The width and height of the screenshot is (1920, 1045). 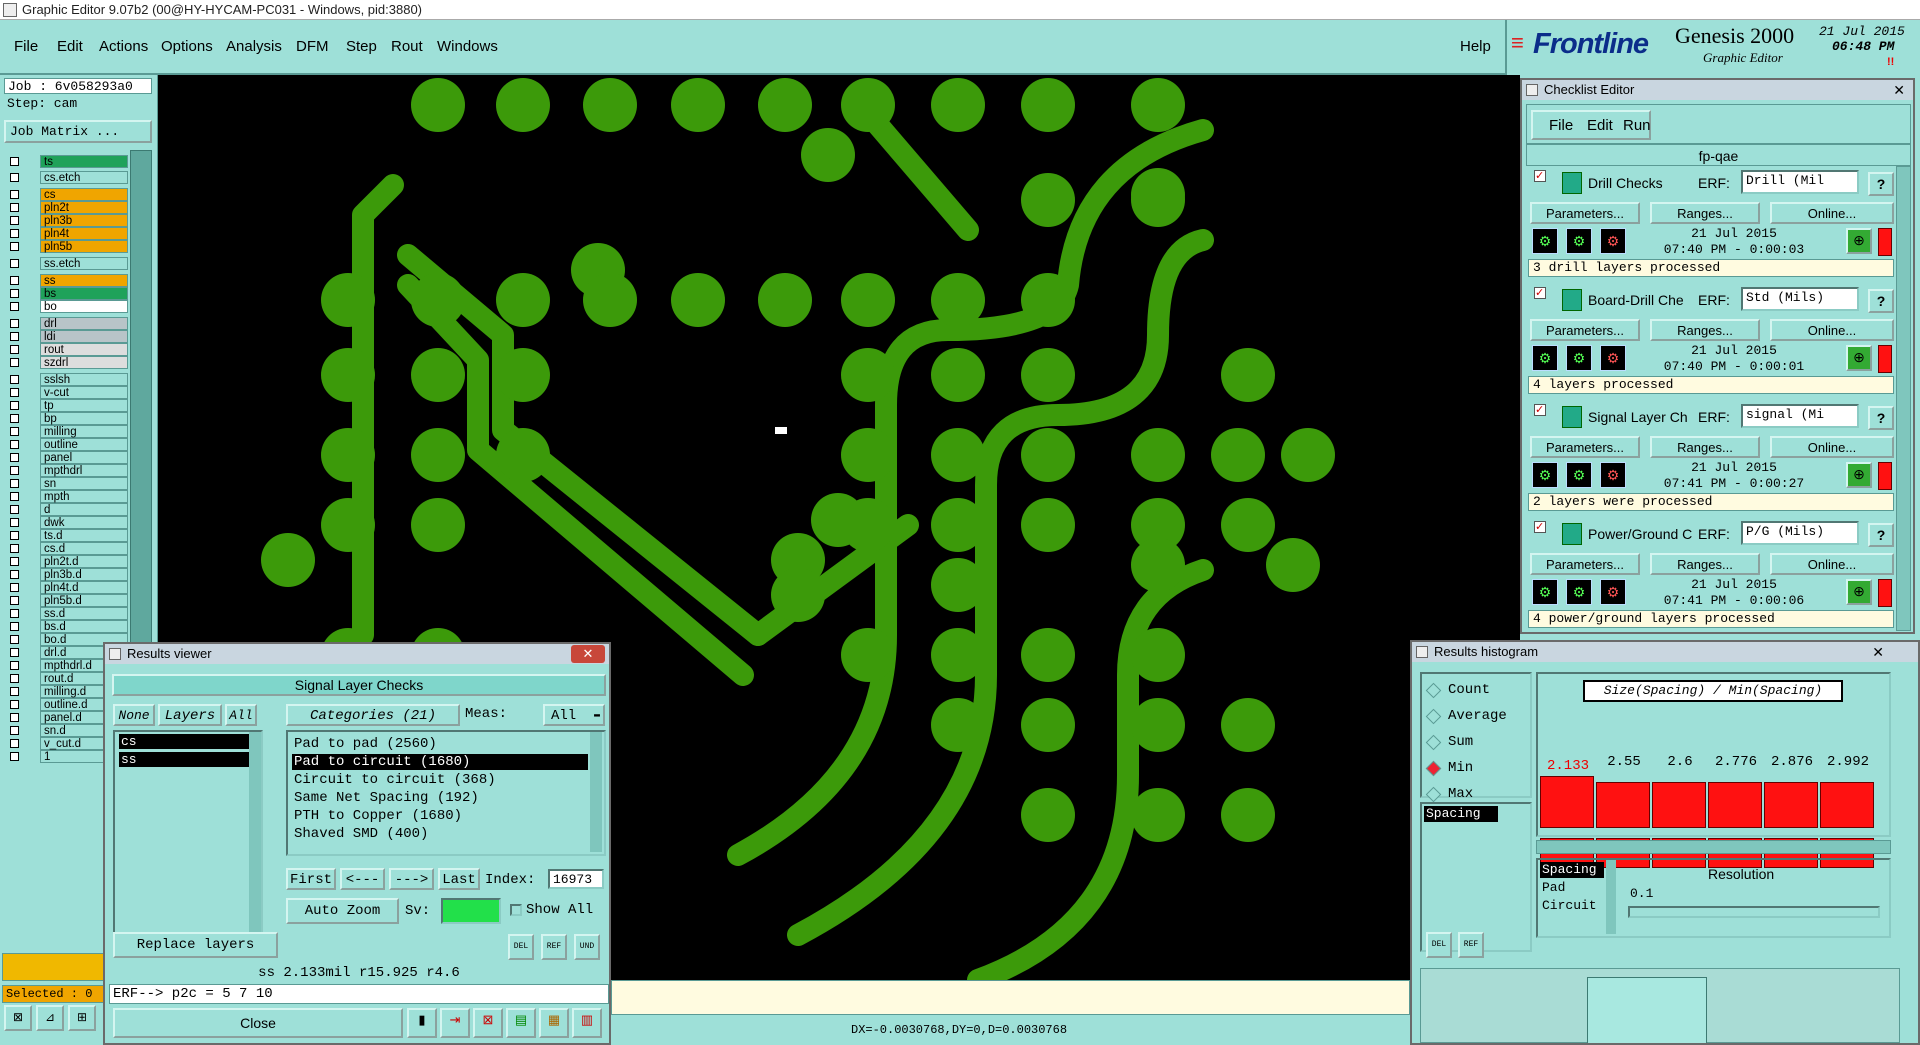 I want to click on resolution-slider, so click(x=1754, y=912).